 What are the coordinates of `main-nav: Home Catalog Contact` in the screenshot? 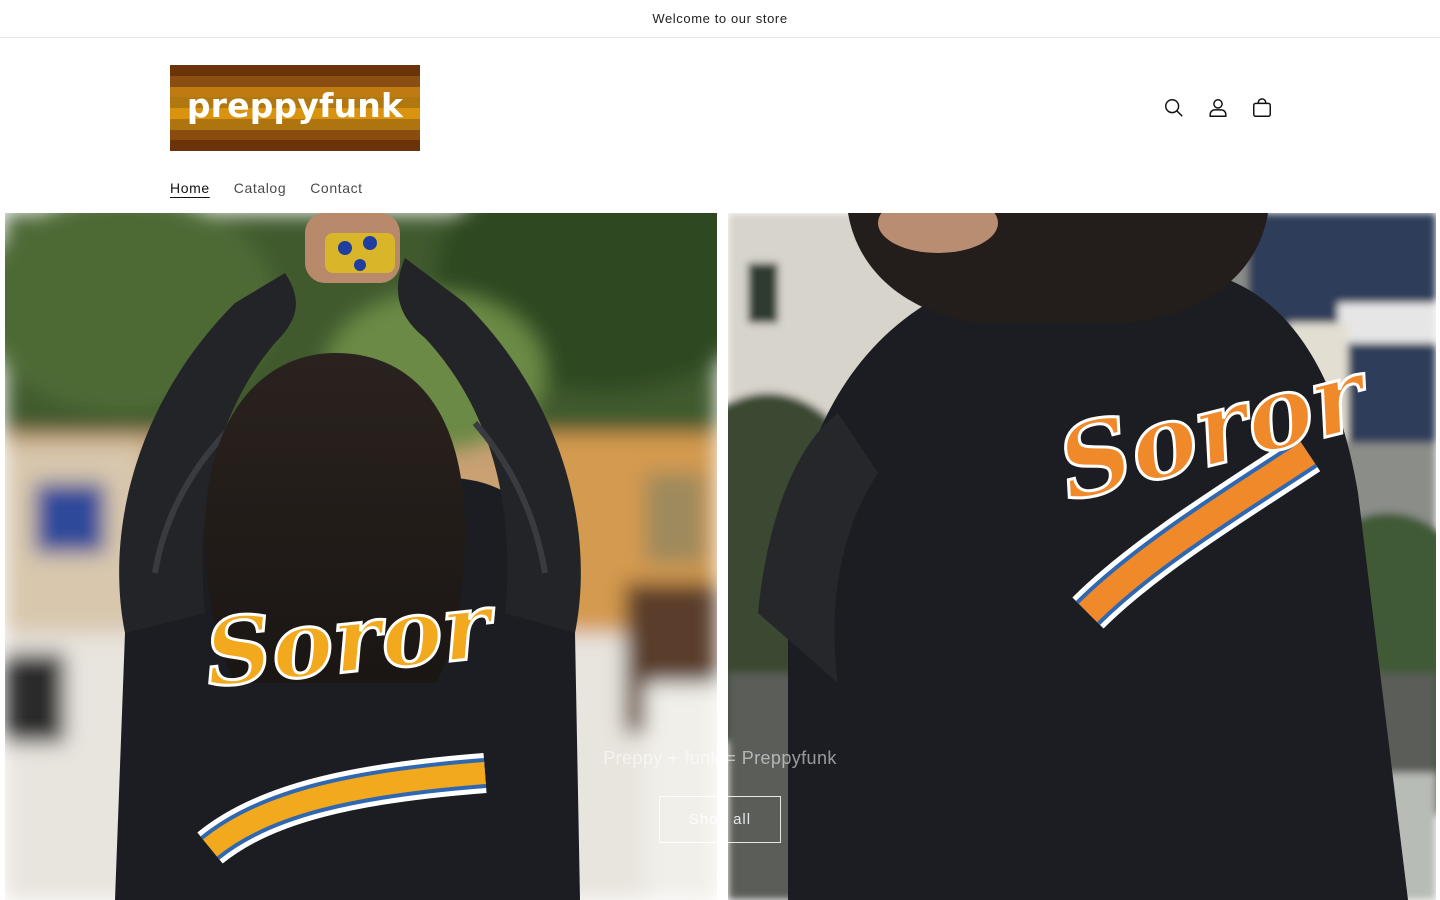 It's located at (266, 188).